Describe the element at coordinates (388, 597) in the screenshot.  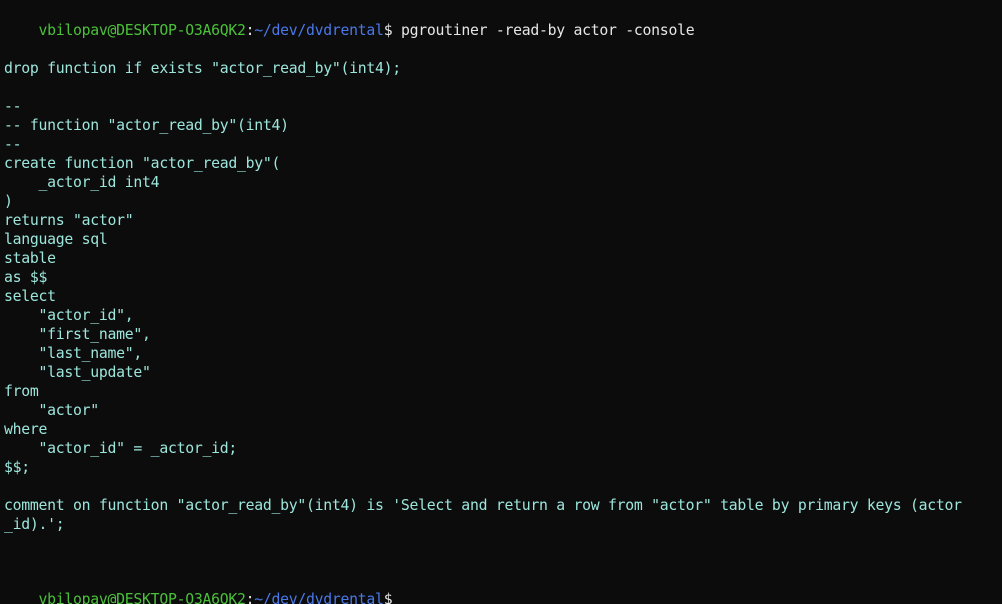
I see `prompt-symbol: $` at that location.